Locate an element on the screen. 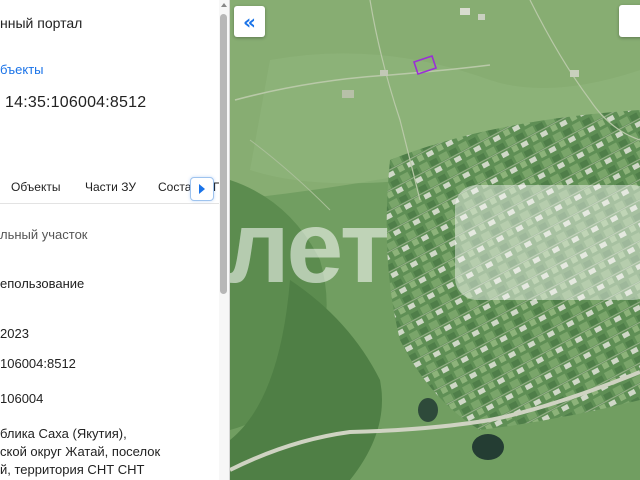 This screenshot has width=640, height=480. double-chevron-left-icon: « is located at coordinates (249, 21).